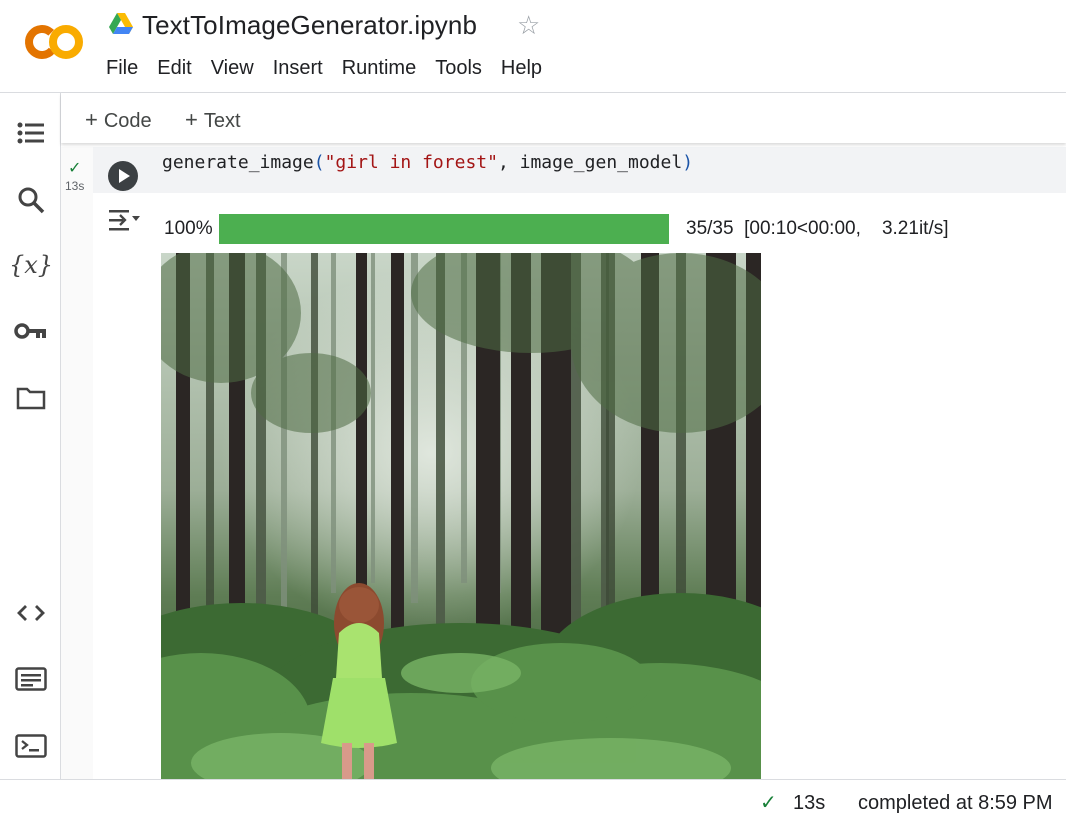 The image size is (1066, 823). I want to click on execution-success-check-icon: ✓, so click(75, 168).